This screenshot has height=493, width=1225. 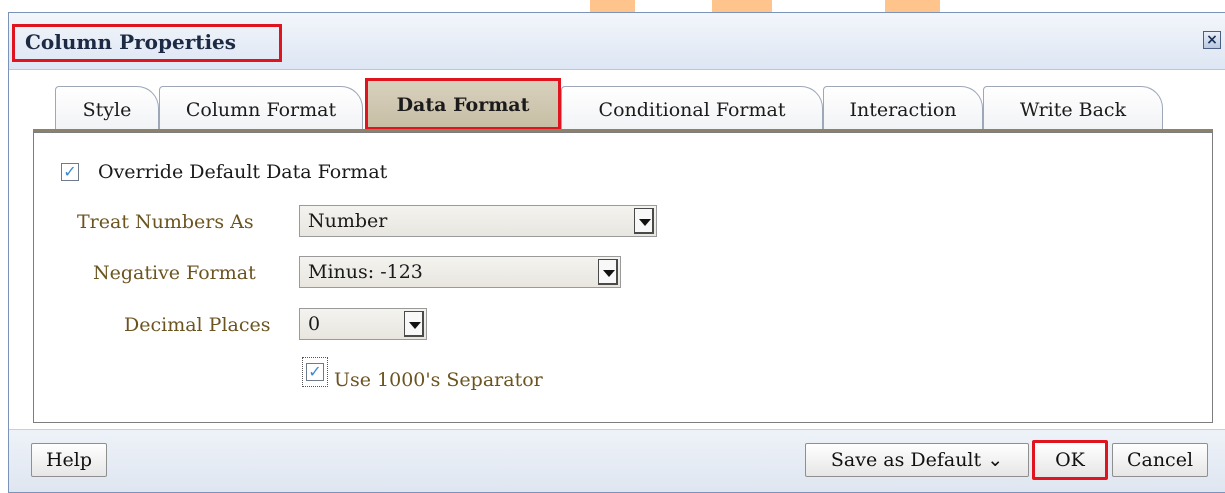 I want to click on close-icon: ×, so click(x=1212, y=40).